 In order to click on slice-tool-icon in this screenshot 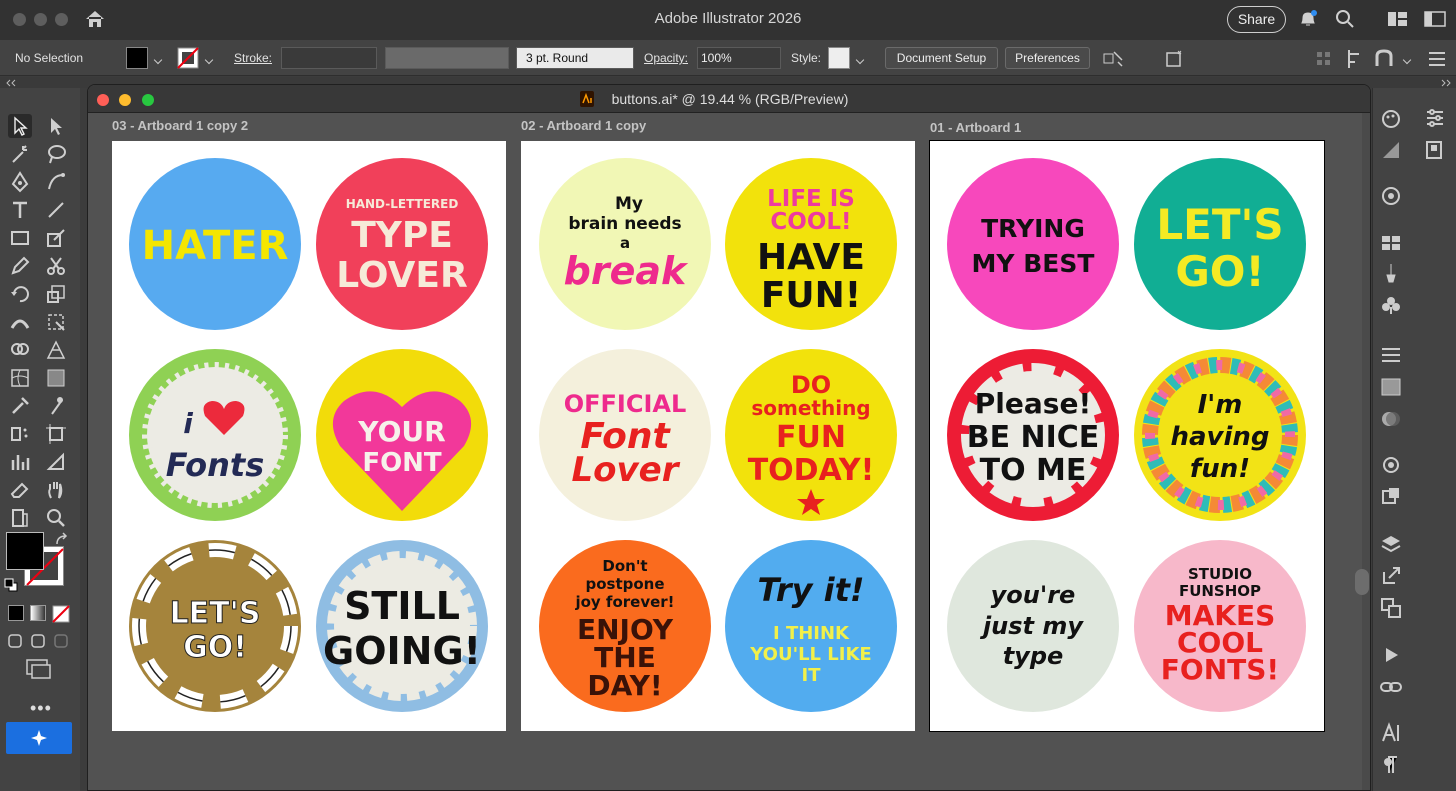, I will do `click(56, 462)`.